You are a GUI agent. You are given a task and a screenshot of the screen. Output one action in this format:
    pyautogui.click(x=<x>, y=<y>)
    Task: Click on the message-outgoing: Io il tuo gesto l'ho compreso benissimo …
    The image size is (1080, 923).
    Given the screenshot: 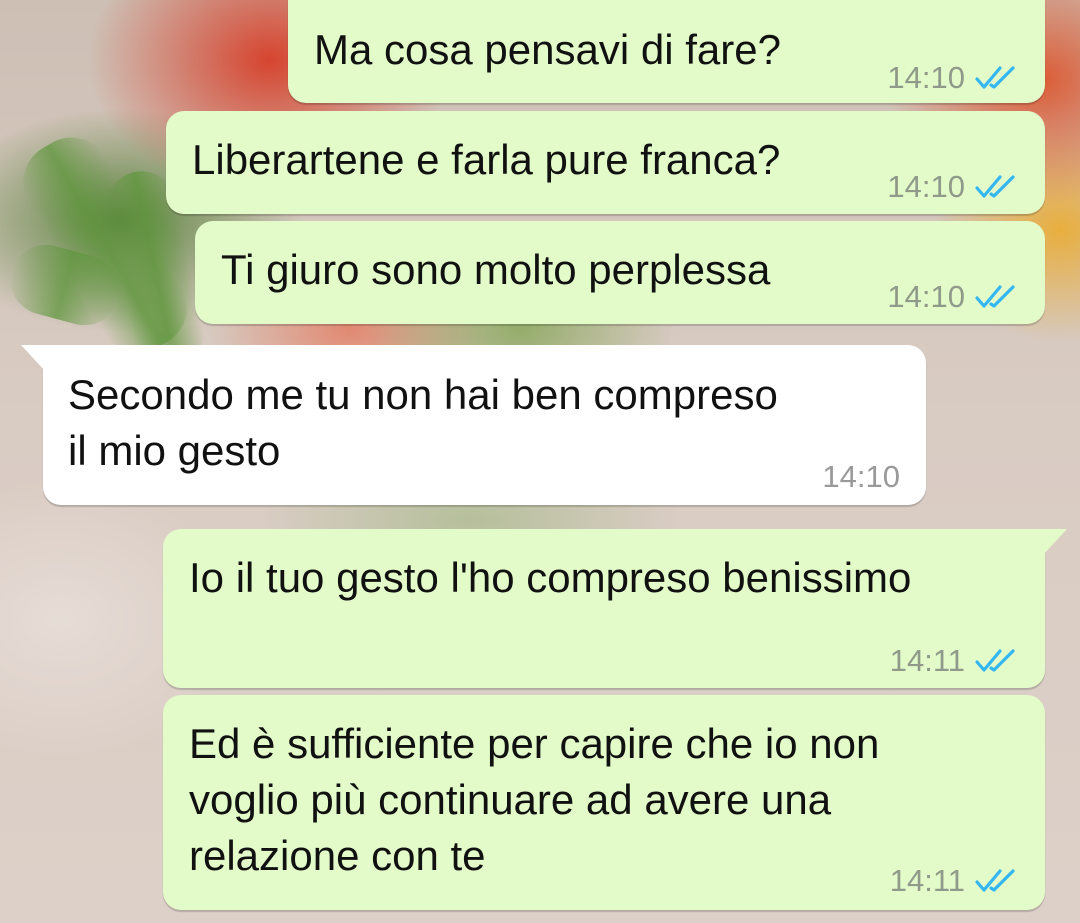 What is the action you would take?
    pyautogui.click(x=615, y=609)
    